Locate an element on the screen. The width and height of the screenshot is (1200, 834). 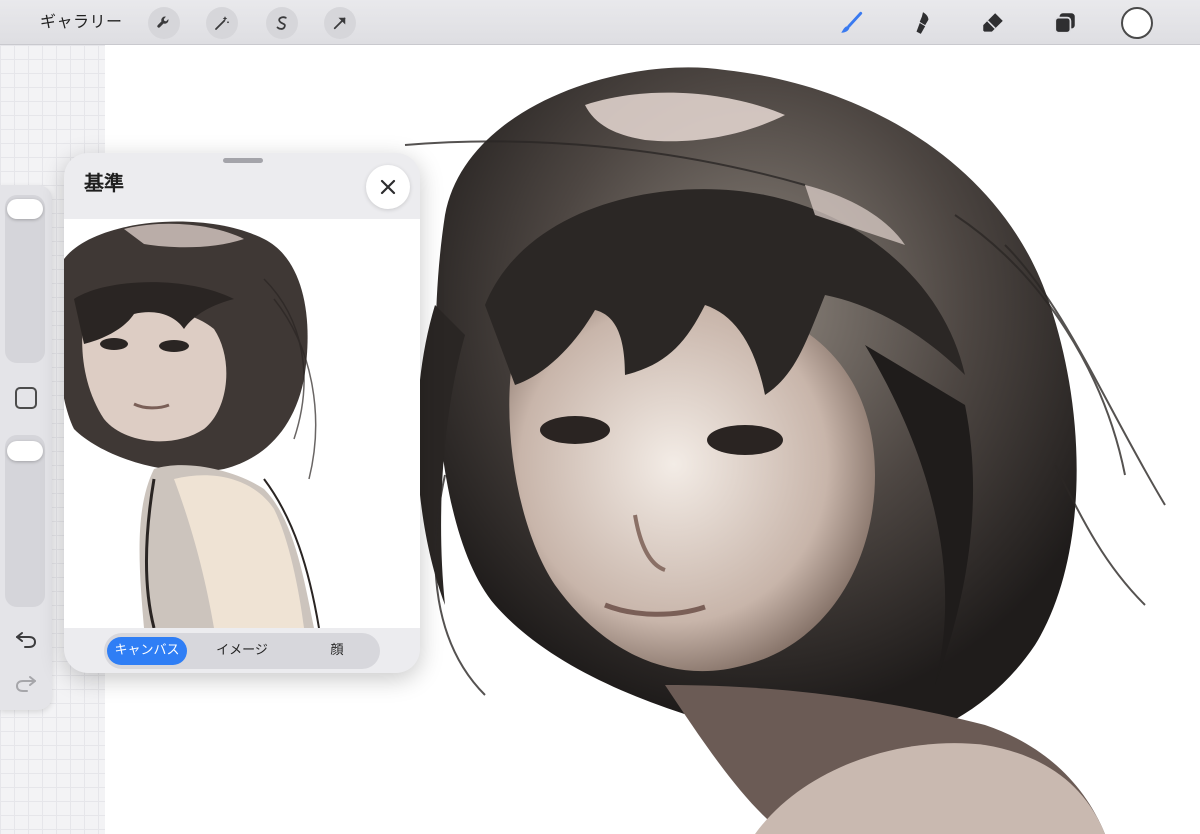
redo-button is located at coordinates (26, 683).